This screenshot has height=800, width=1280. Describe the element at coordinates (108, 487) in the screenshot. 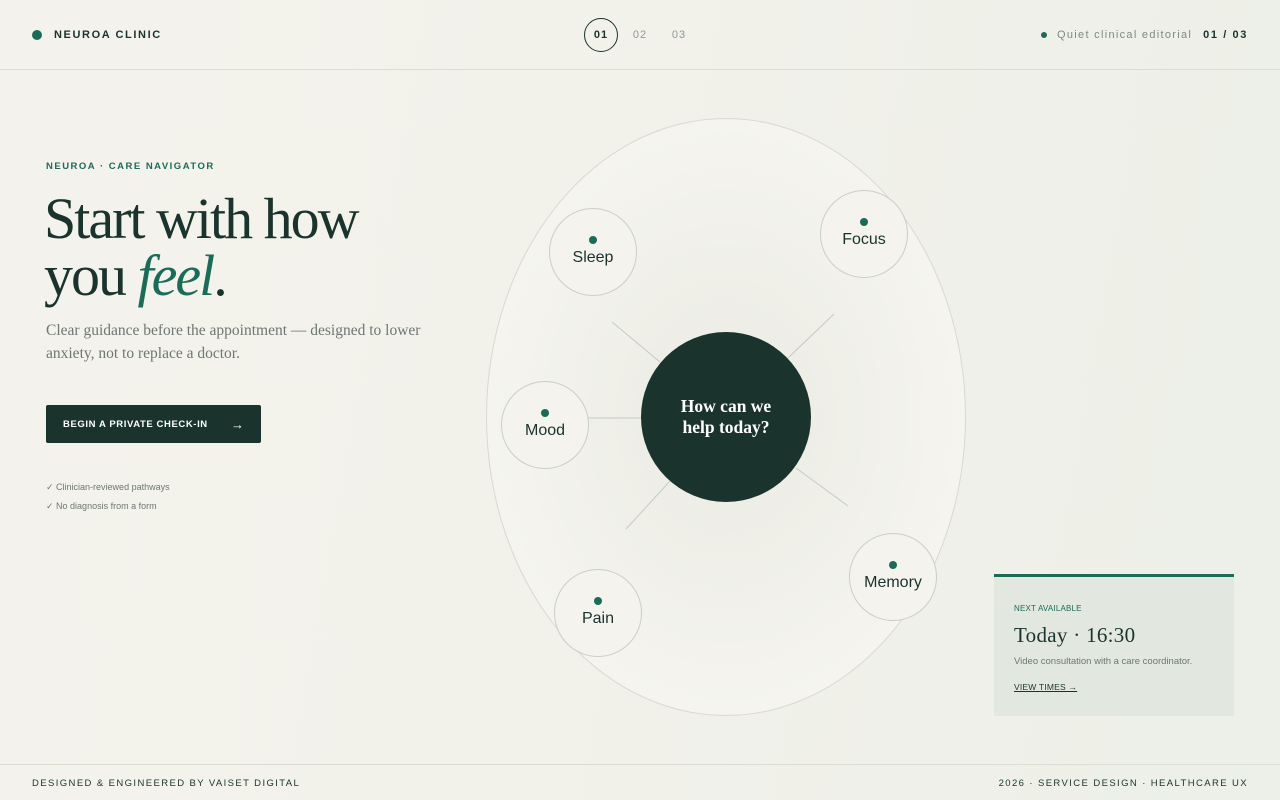

I see `assurance-item: ✓ Clinician-reviewed pathways` at that location.